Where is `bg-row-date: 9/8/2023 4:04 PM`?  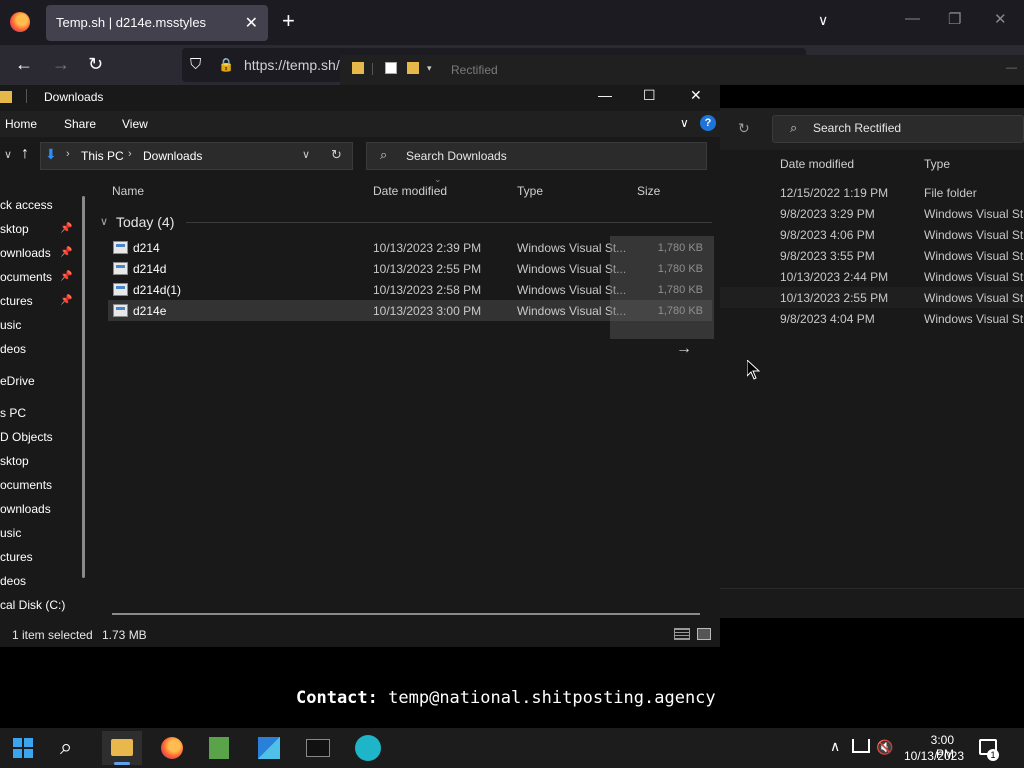 bg-row-date: 9/8/2023 4:04 PM is located at coordinates (827, 319).